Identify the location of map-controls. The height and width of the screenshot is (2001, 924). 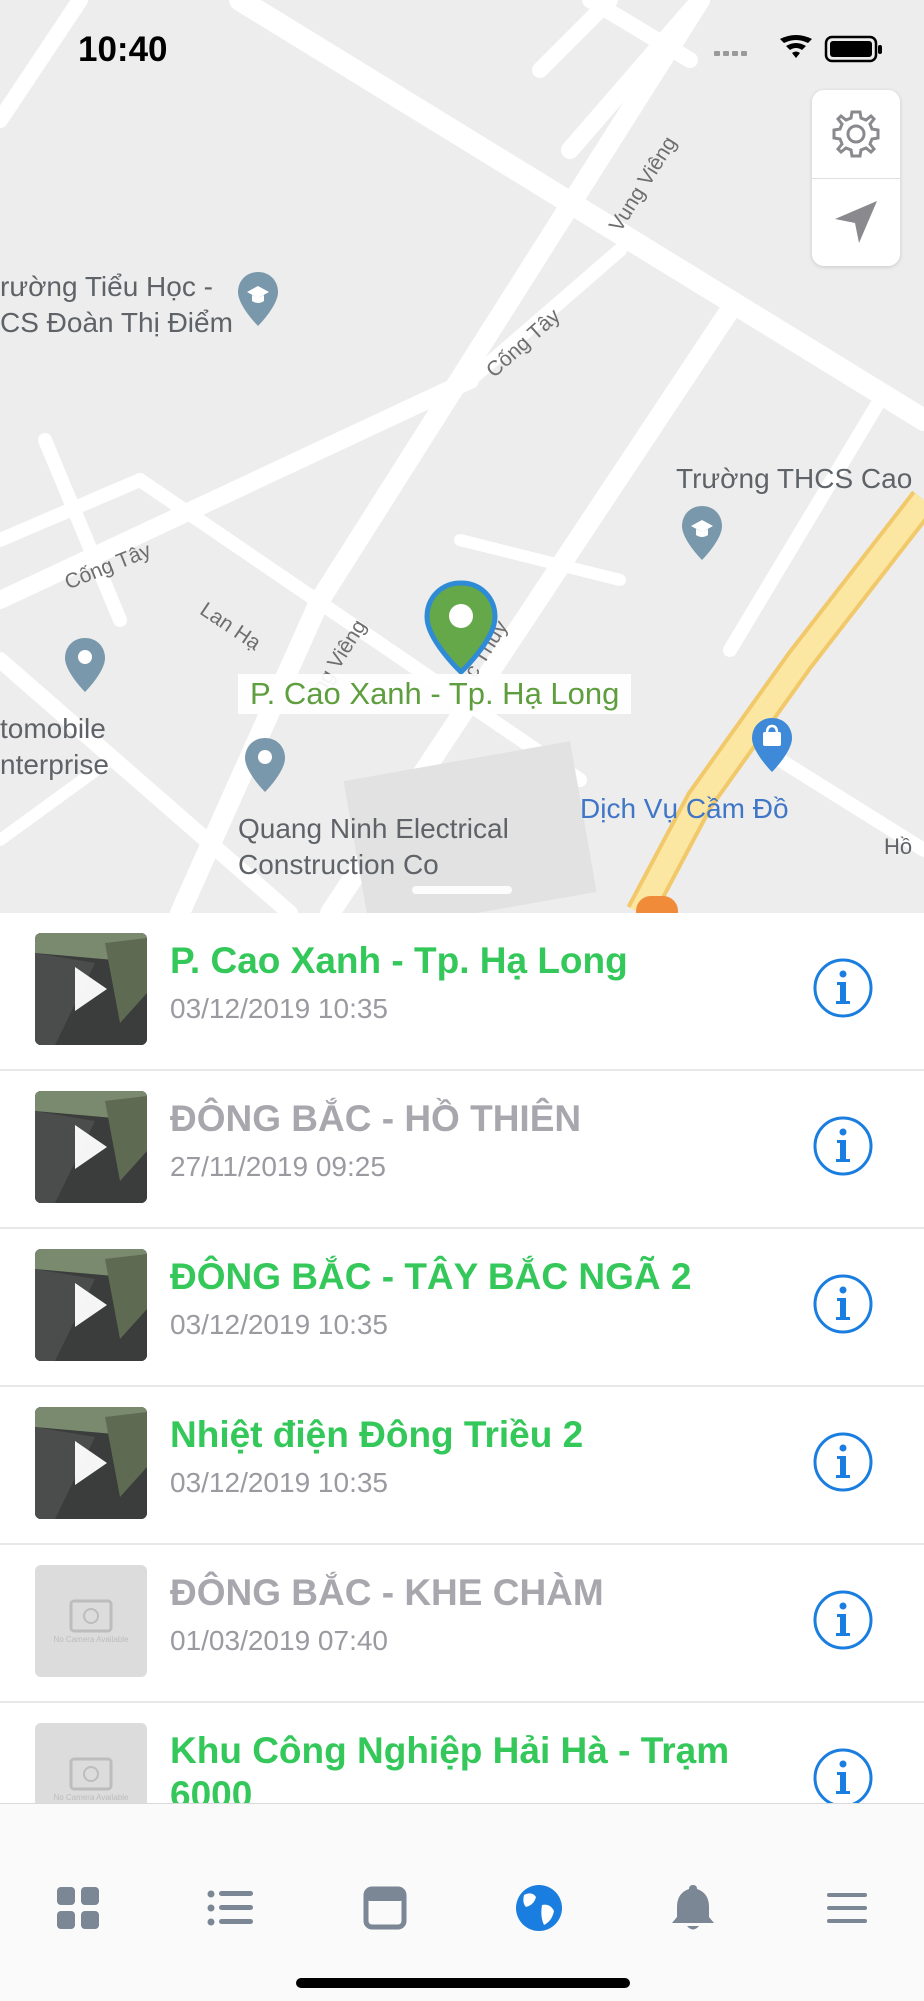
(856, 178).